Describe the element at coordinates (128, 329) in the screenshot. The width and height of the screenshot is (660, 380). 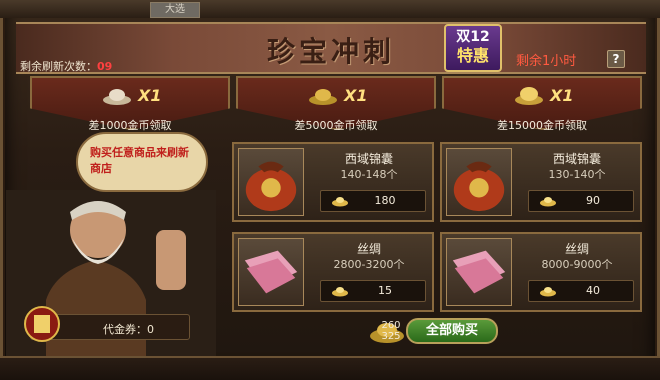
I see `voucher-label: 代金券：0` at that location.